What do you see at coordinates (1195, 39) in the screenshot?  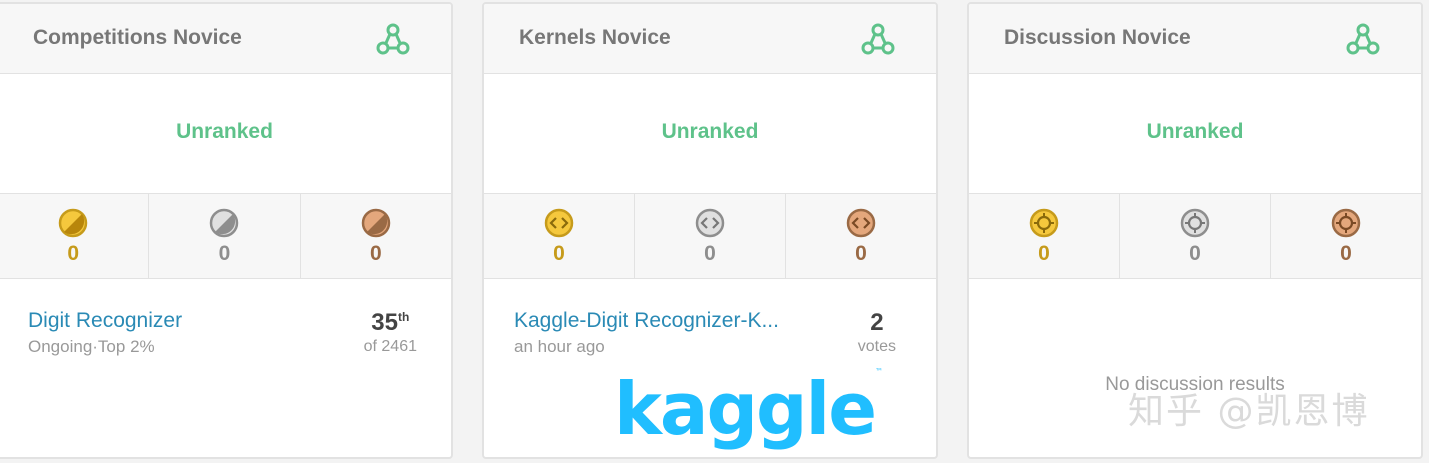 I see `card-header: Discussion Novice` at bounding box center [1195, 39].